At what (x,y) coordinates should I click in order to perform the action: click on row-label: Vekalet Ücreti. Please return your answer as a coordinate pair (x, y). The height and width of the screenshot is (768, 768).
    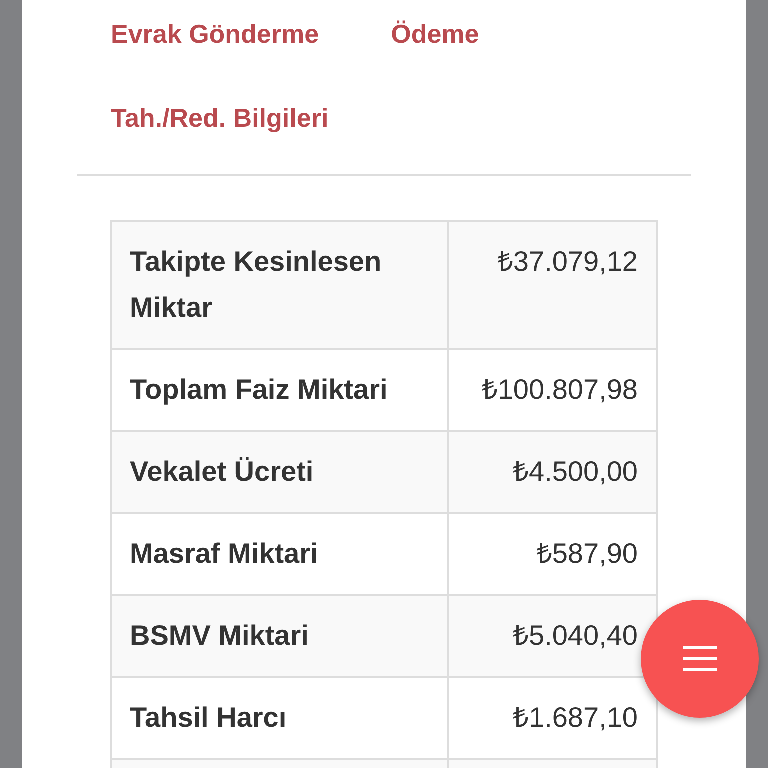
    Looking at the image, I should click on (280, 472).